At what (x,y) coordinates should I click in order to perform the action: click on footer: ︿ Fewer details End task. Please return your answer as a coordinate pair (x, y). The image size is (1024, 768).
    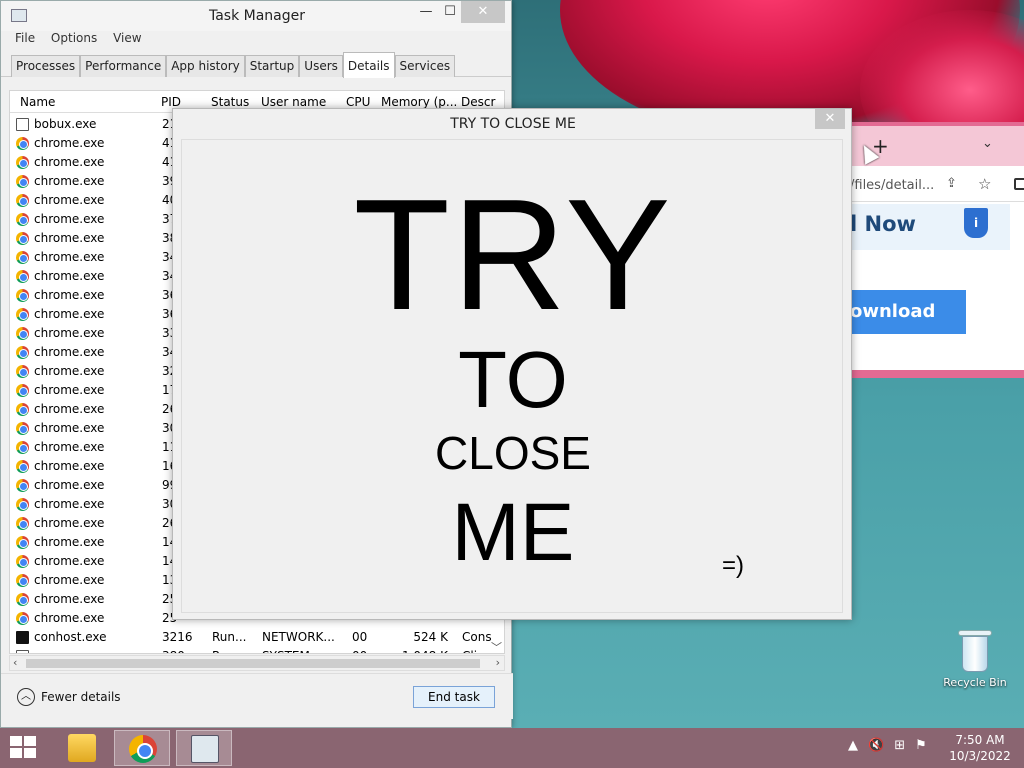
    Looking at the image, I should click on (257, 696).